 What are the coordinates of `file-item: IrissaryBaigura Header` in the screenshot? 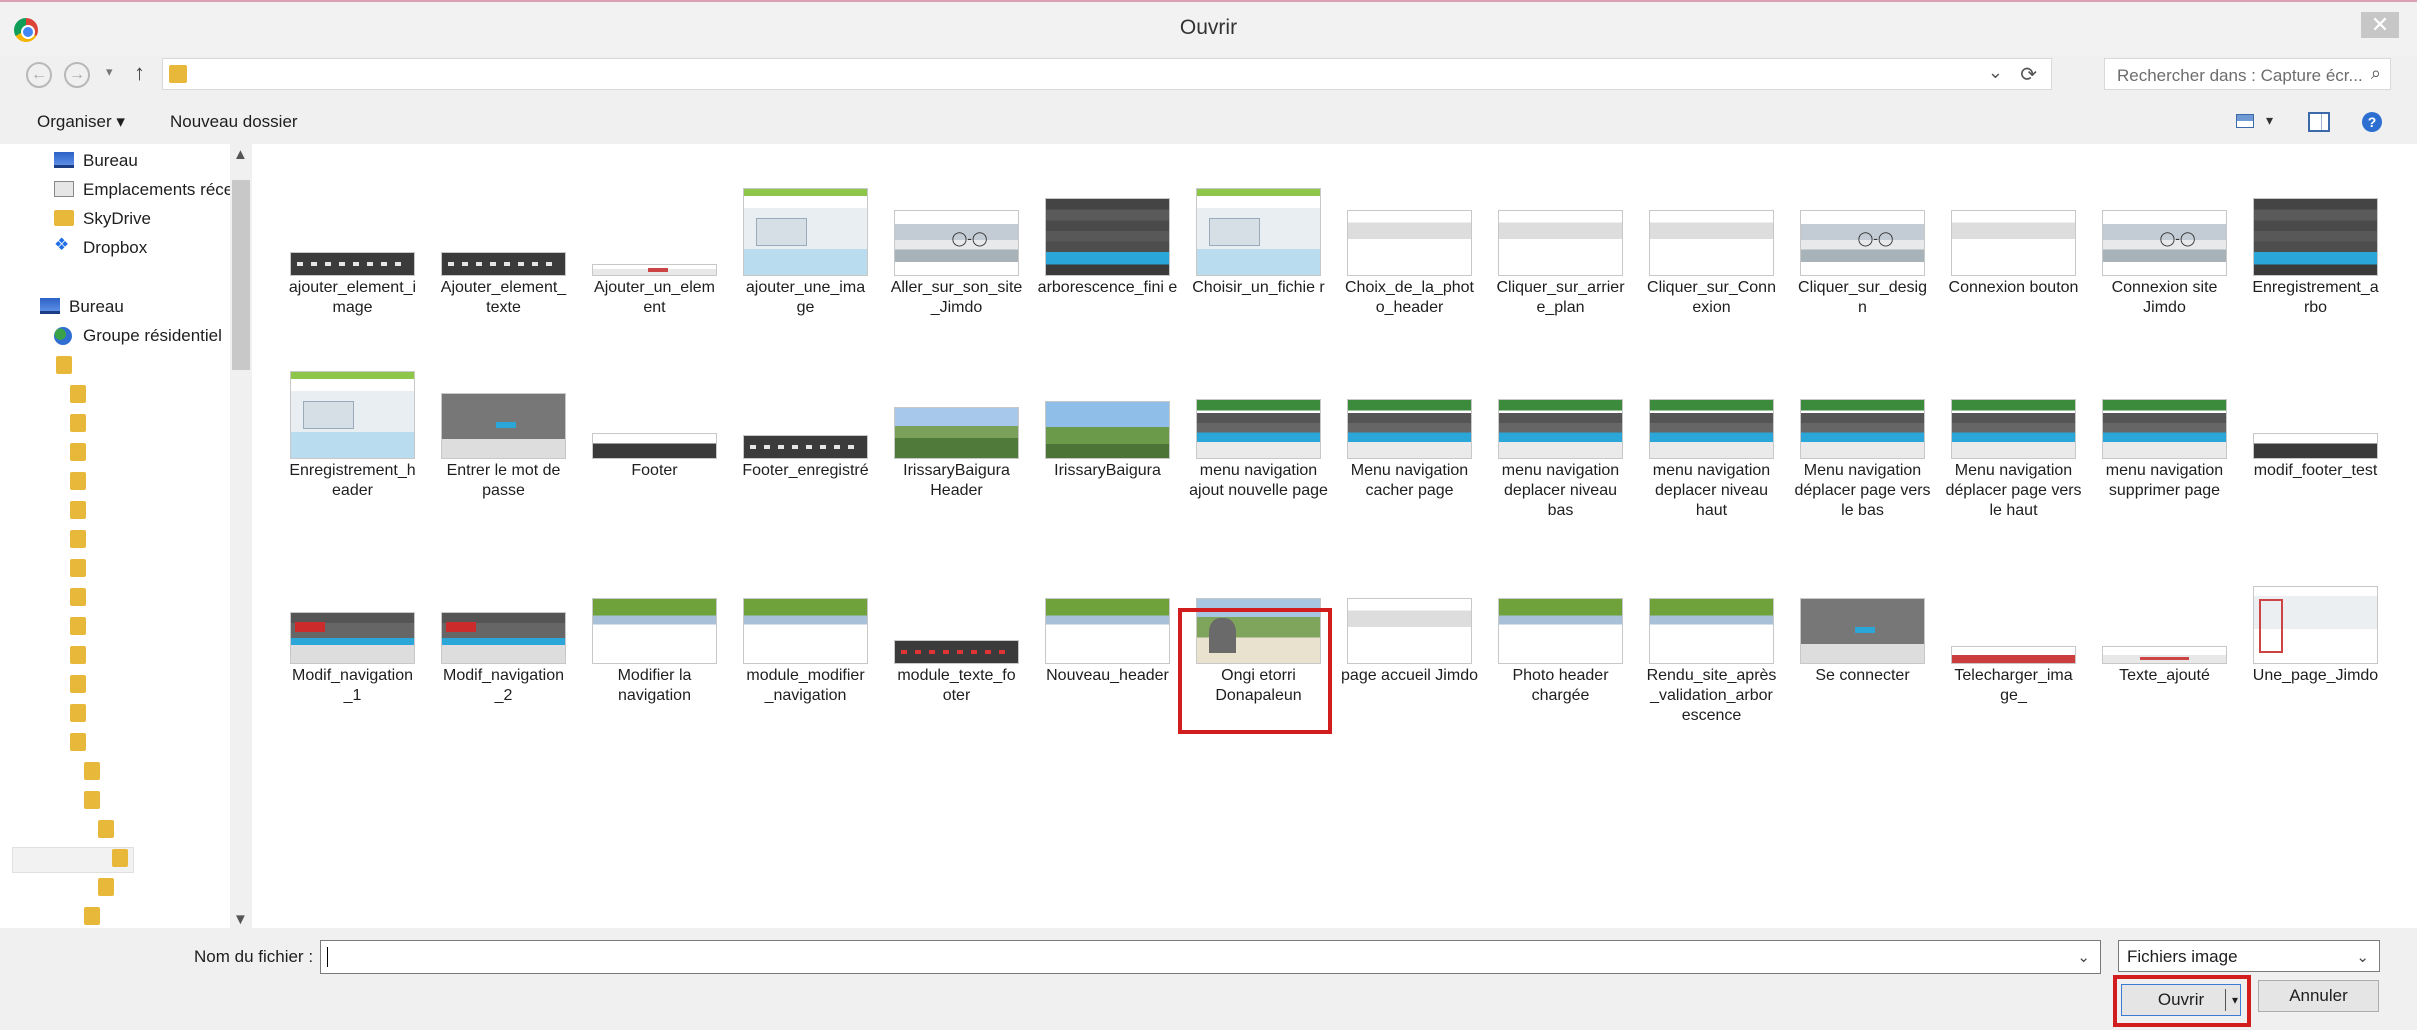 It's located at (956, 442).